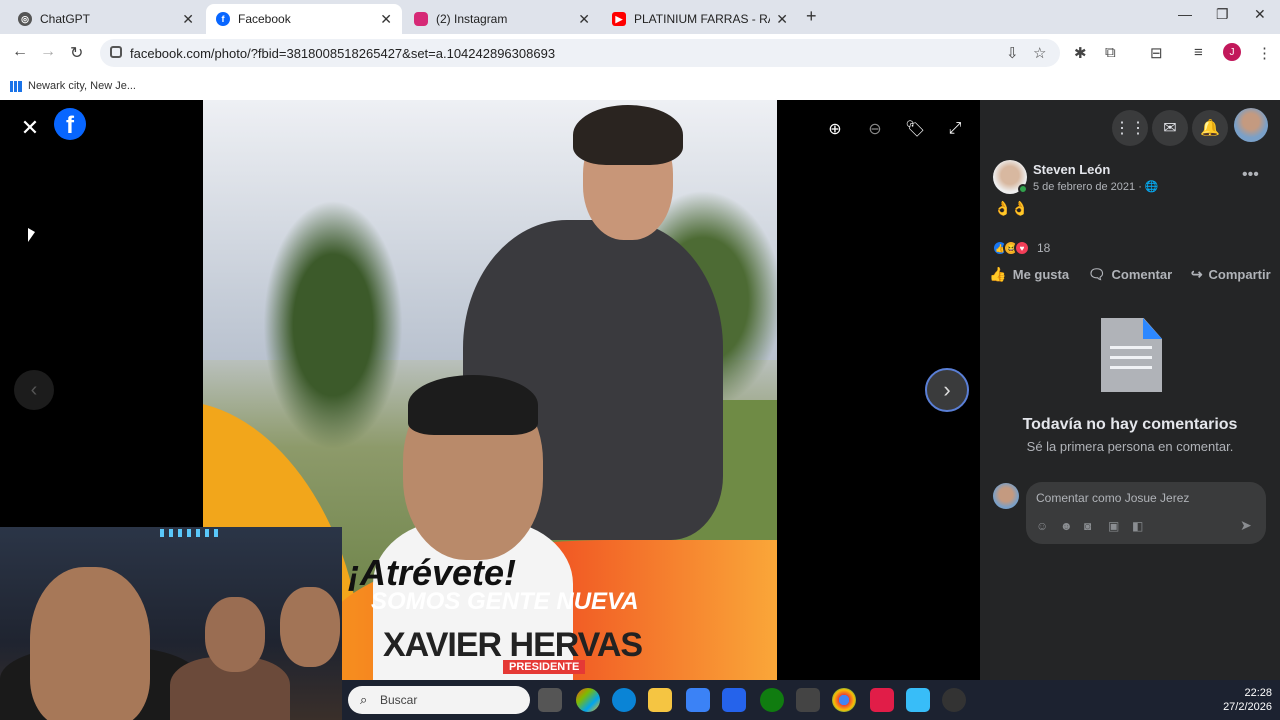 The width and height of the screenshot is (1280, 720). I want to click on gif-icon: ▣, so click(1113, 526).